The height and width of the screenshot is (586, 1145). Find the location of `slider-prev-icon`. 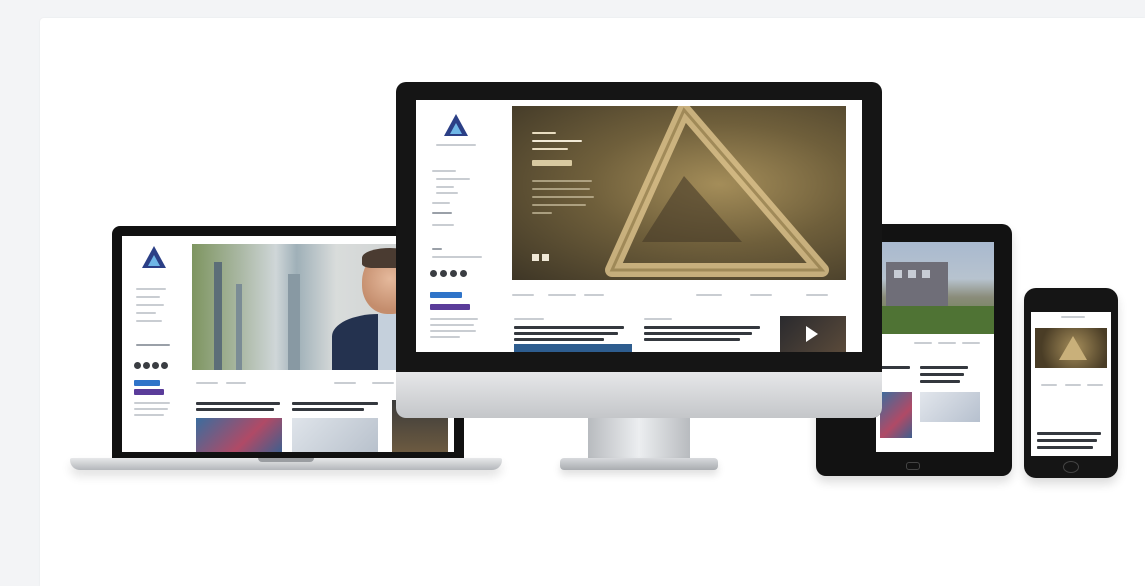

slider-prev-icon is located at coordinates (535, 257).